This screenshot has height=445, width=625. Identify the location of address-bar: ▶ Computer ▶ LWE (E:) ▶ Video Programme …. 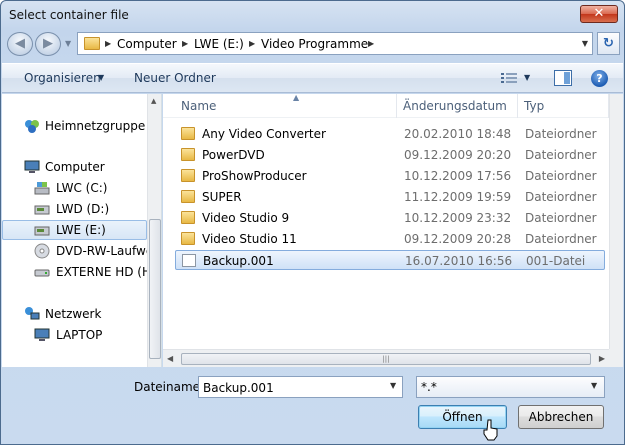
(335, 43).